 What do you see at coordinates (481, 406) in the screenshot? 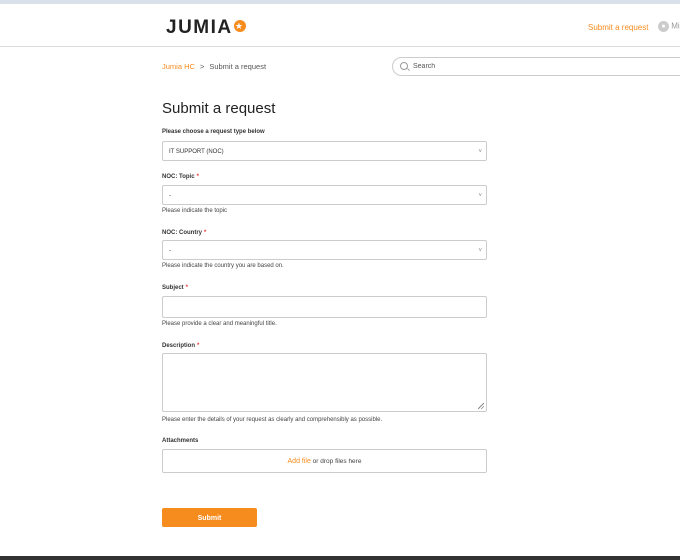
I see `resize-handle-icon` at bounding box center [481, 406].